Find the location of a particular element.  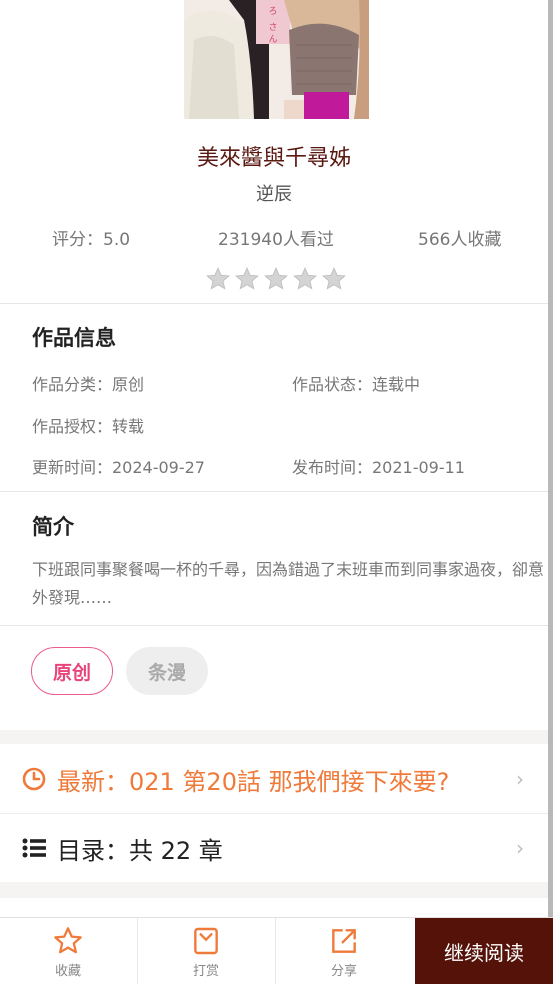

favorite-button: 收藏 is located at coordinates (68, 951).